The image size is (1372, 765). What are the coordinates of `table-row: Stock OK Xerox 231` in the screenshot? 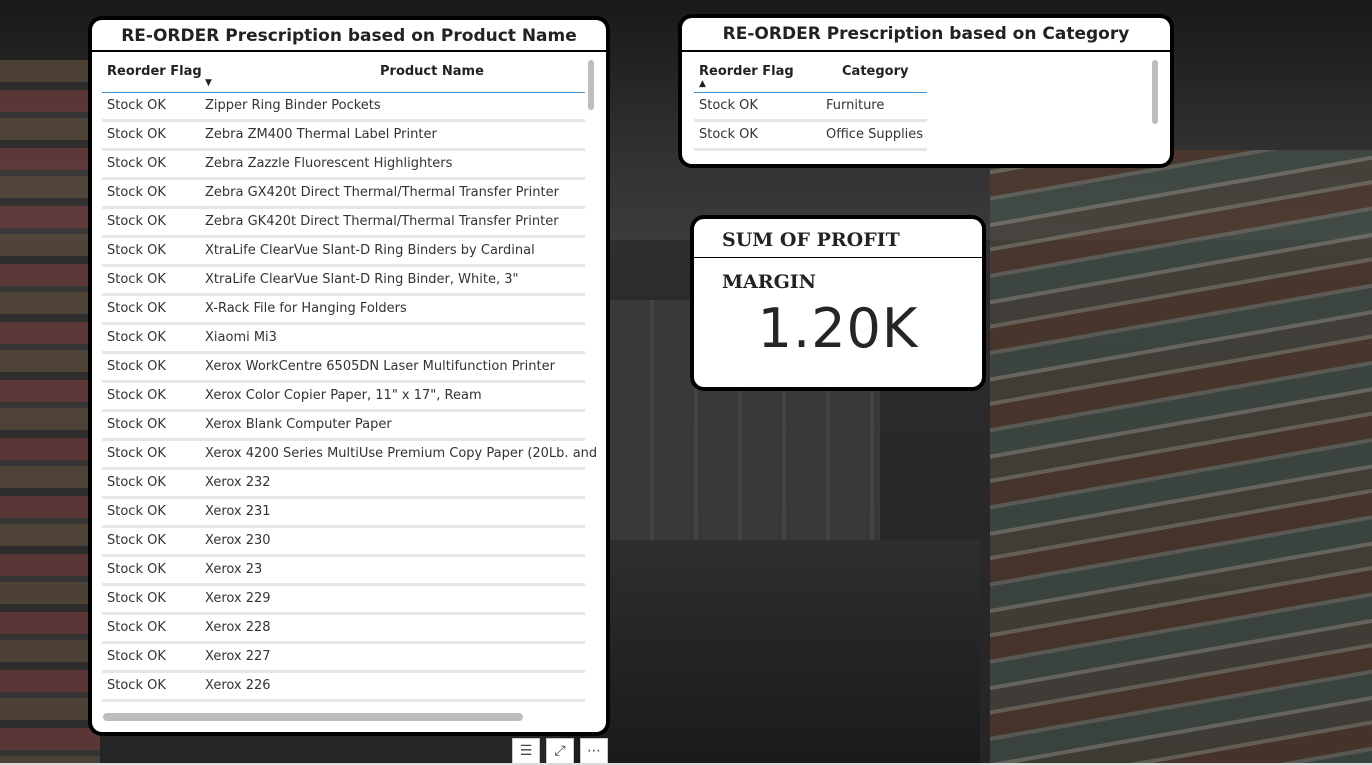 It's located at (343, 513).